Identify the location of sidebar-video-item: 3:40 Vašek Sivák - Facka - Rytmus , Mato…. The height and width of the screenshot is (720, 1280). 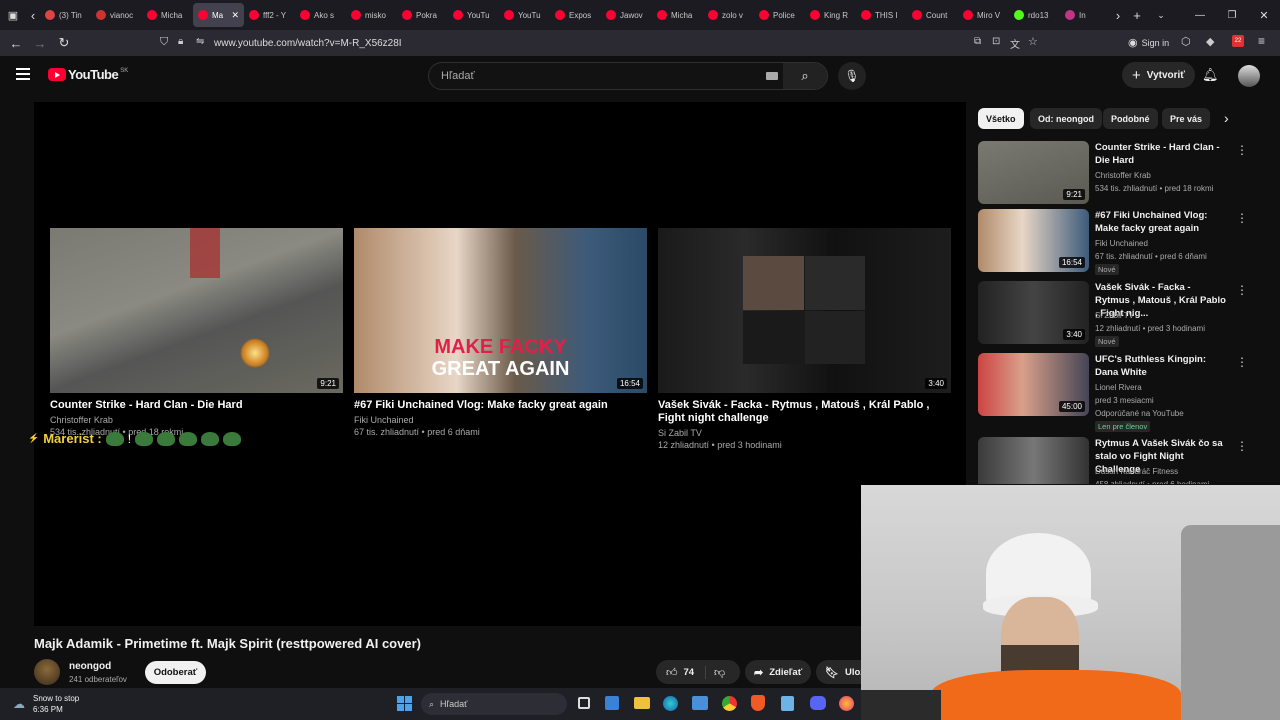
(1118, 314).